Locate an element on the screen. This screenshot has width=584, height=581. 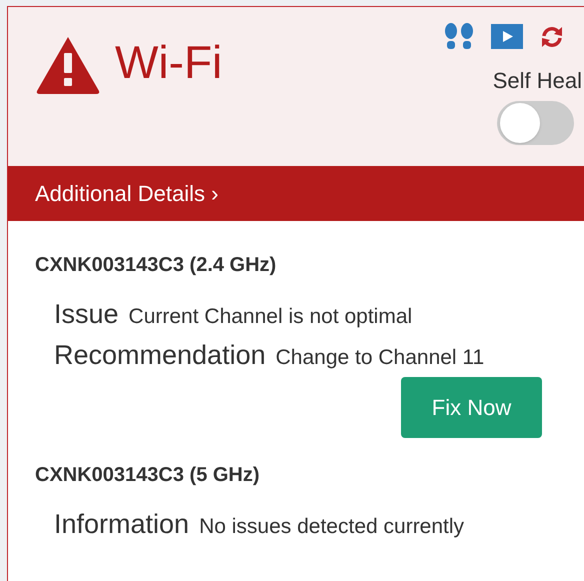
field-value: No issues detected currently is located at coordinates (331, 527).